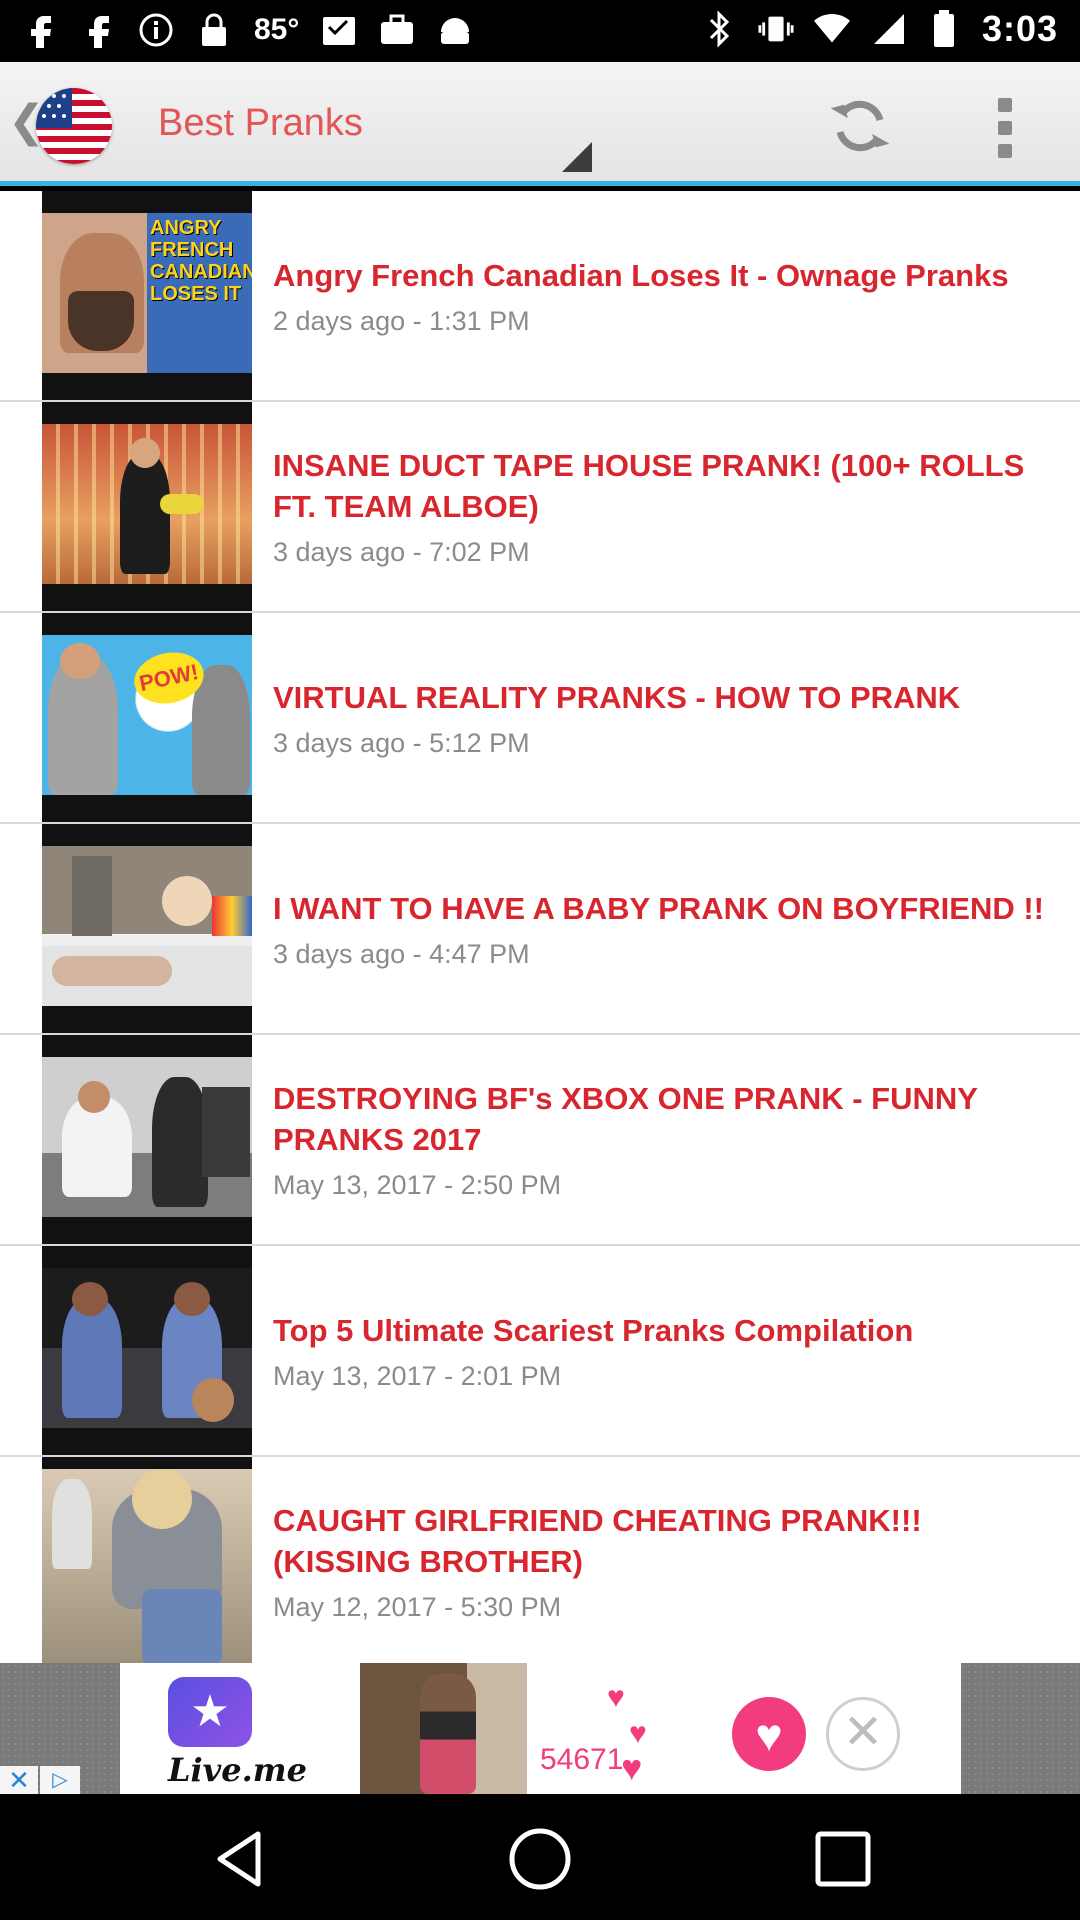 Image resolution: width=1080 pixels, height=1920 pixels. Describe the element at coordinates (401, 953) in the screenshot. I see `video-date: 3 days ago - 4:47 PM` at that location.